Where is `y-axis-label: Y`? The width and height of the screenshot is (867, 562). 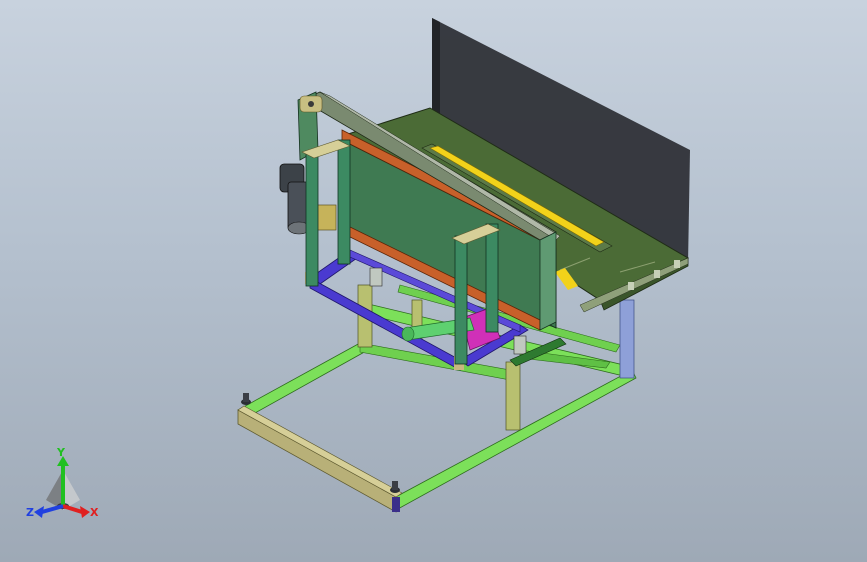
y-axis-label: Y is located at coordinates (61, 453).